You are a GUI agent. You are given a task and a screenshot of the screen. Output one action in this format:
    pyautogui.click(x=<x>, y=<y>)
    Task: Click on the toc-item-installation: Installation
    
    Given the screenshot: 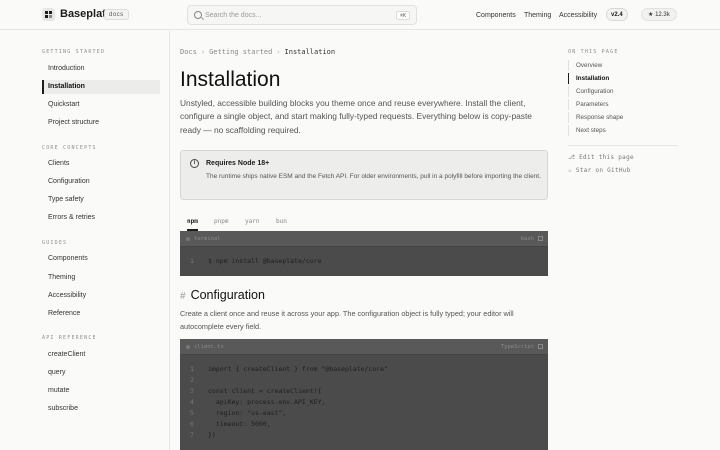 What is the action you would take?
    pyautogui.click(x=623, y=78)
    